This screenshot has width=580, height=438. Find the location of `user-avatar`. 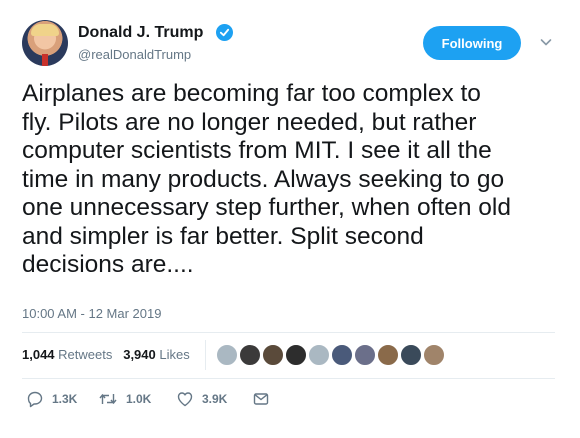

user-avatar is located at coordinates (45, 43).